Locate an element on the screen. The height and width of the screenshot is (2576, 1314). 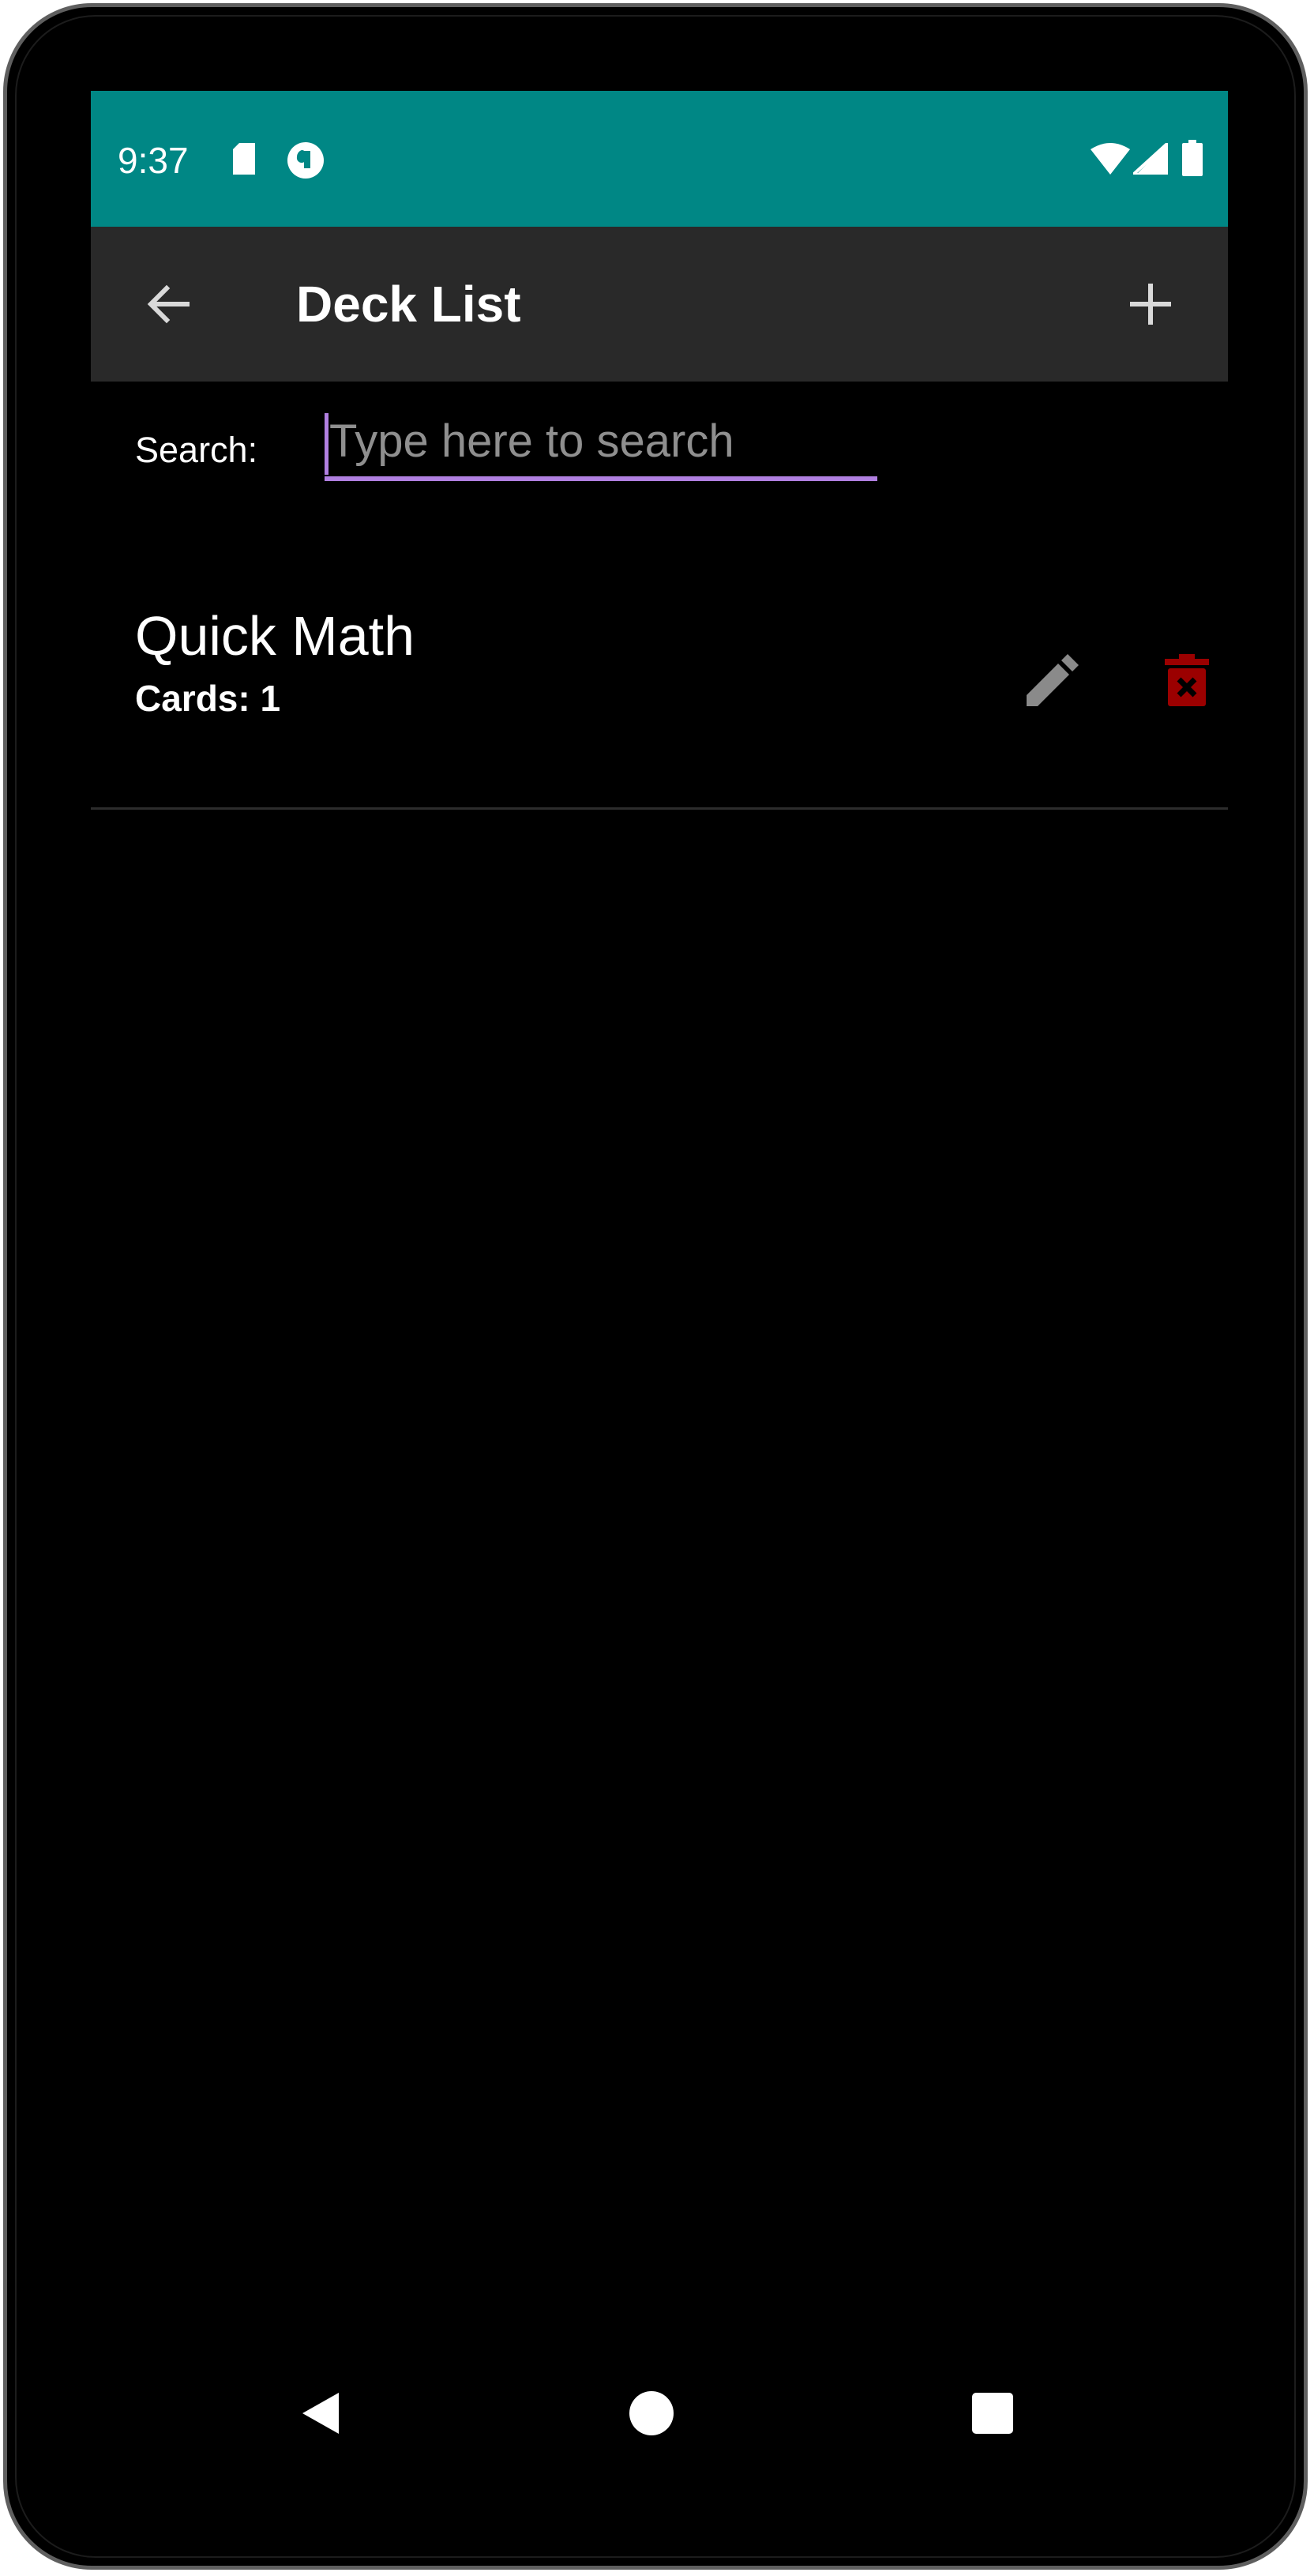
page-title: Deck List is located at coordinates (408, 304).